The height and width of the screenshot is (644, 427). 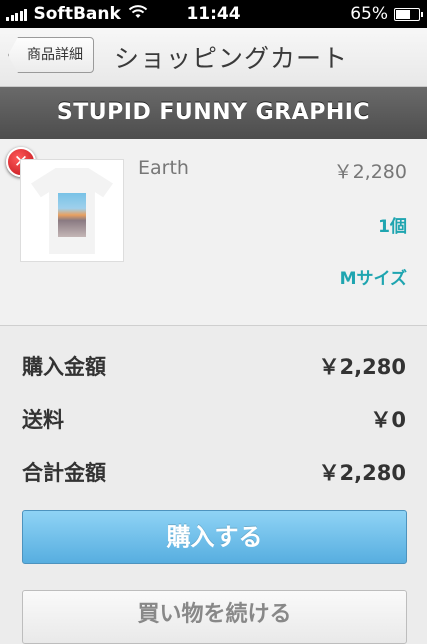 I want to click on shipping-label: 送料, so click(x=43, y=420).